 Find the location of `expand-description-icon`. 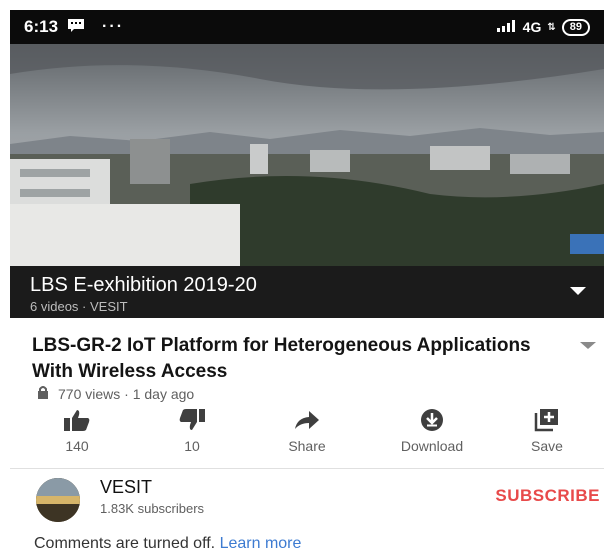

expand-description-icon is located at coordinates (588, 345).